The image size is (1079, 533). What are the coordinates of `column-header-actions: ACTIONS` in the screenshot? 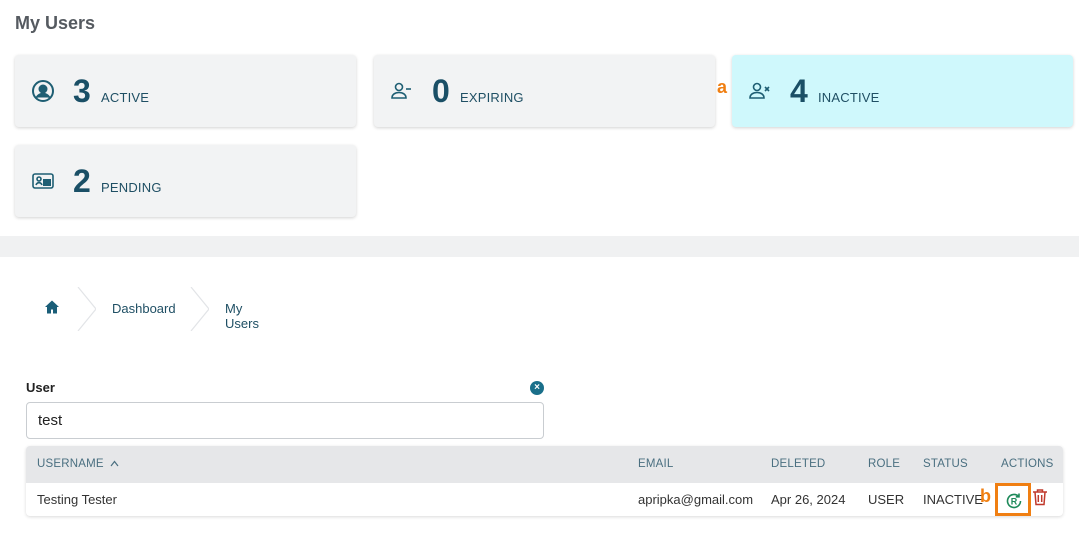 It's located at (1027, 464).